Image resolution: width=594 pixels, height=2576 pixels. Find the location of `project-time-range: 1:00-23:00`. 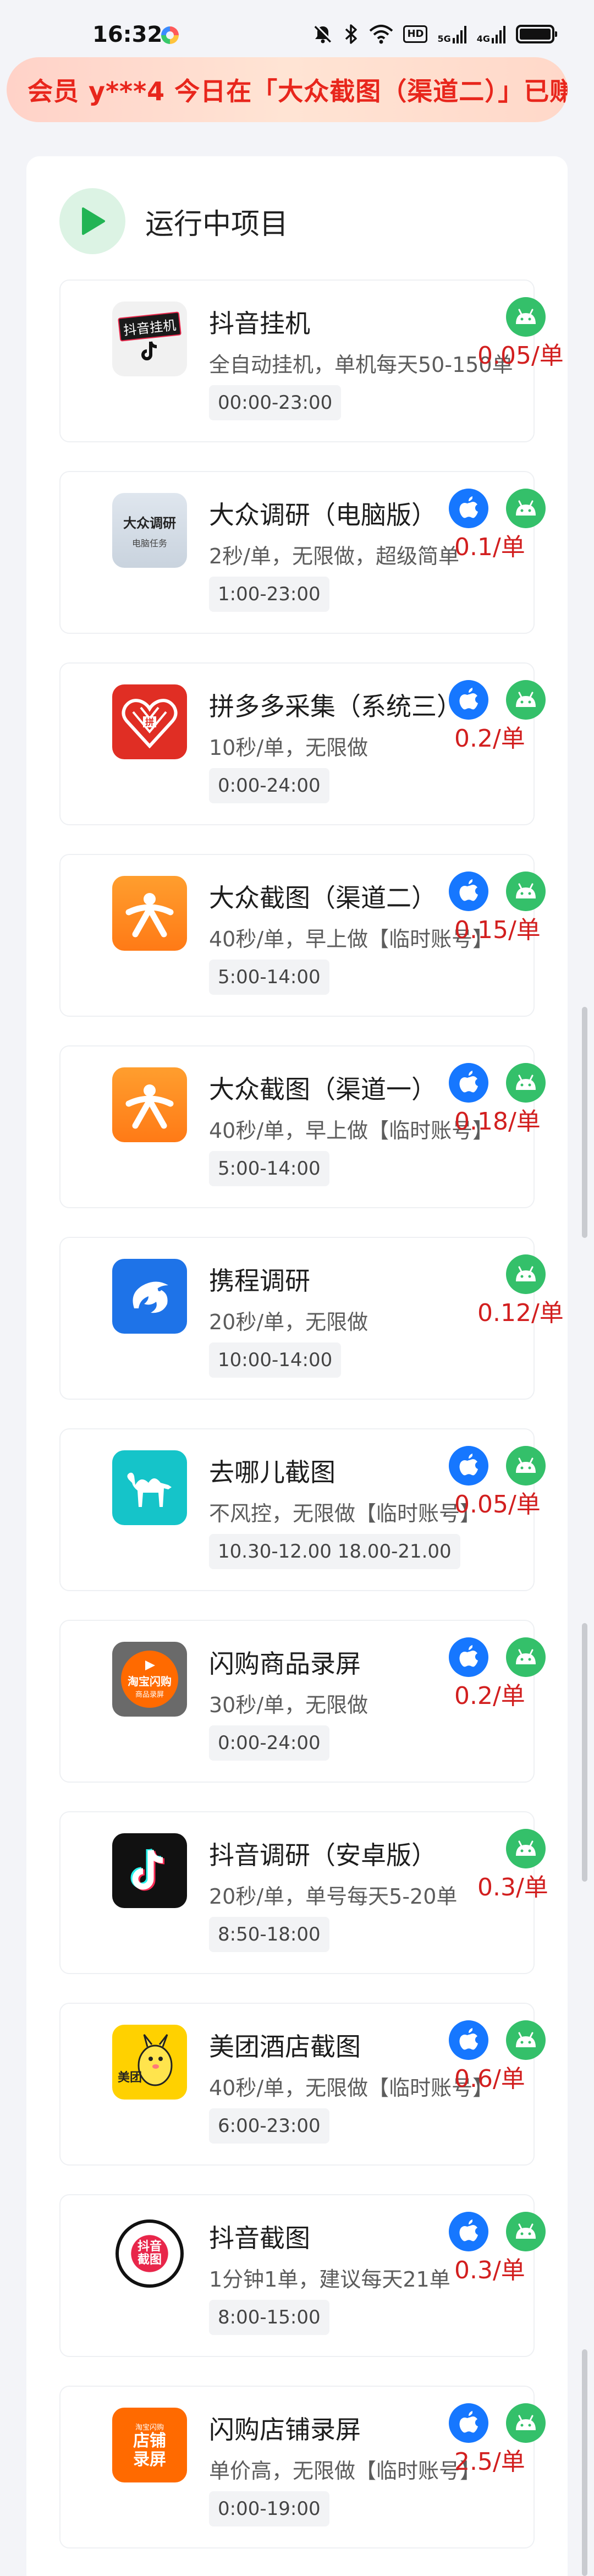

project-time-range: 1:00-23:00 is located at coordinates (269, 594).